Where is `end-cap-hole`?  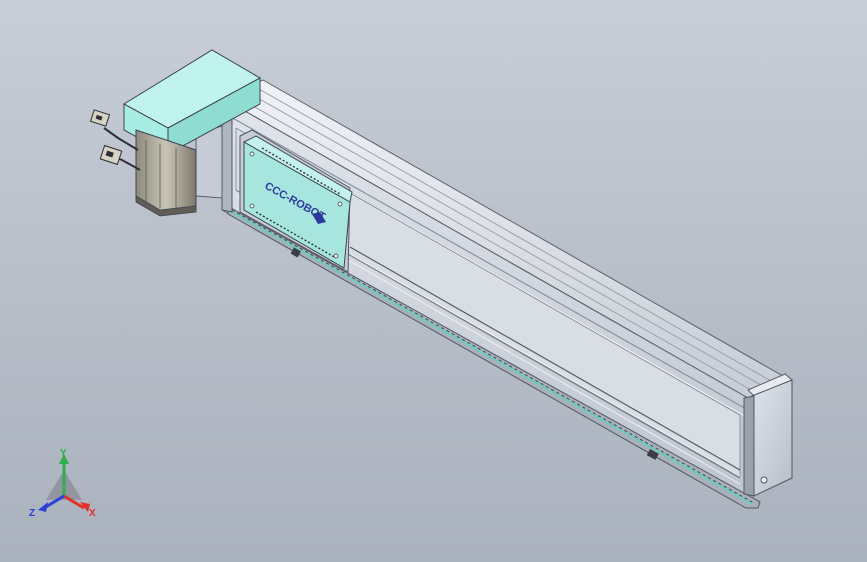
end-cap-hole is located at coordinates (764, 480).